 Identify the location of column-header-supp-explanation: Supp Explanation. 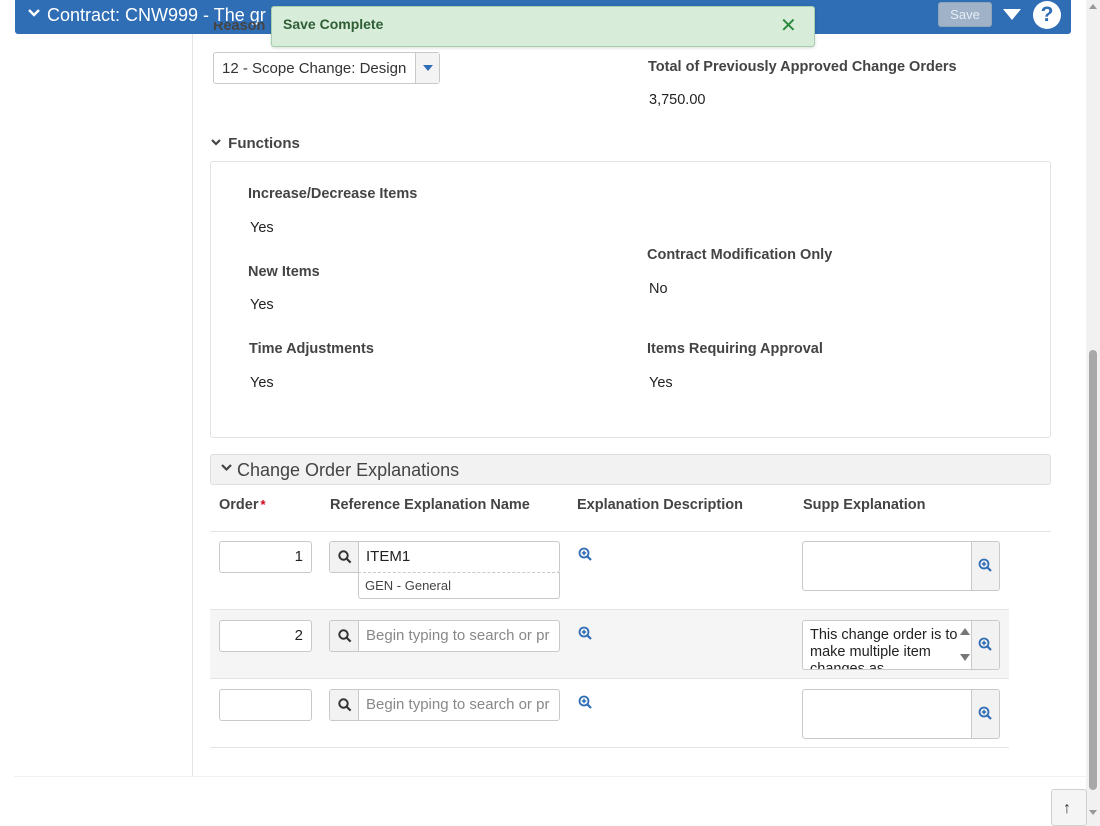
(864, 505).